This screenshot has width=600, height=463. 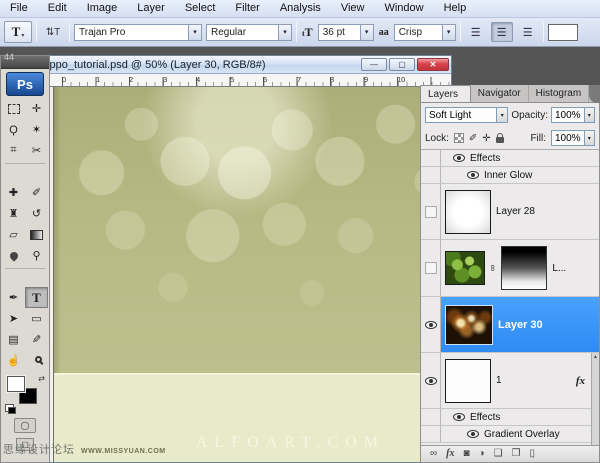 I want to click on quick-mask-button: ◯, so click(x=25, y=425).